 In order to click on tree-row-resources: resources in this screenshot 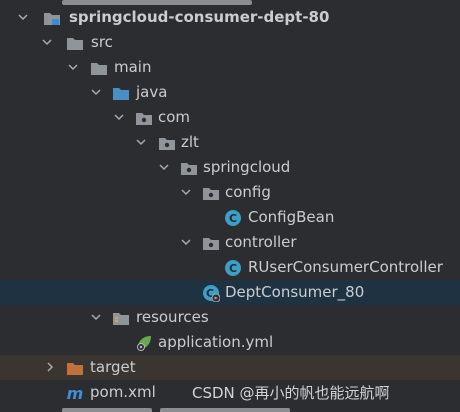, I will do `click(230, 317)`.